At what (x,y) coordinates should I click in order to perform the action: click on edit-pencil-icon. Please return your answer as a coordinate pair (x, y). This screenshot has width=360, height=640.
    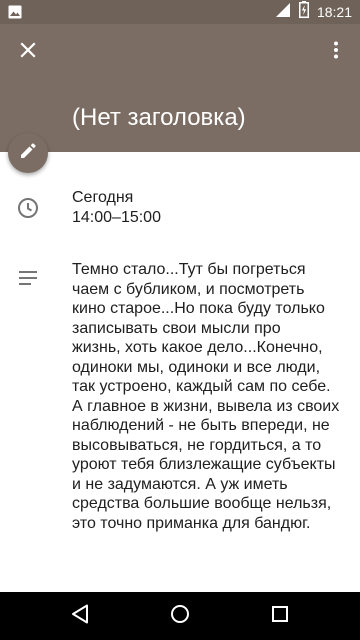
    Looking at the image, I should click on (28, 153).